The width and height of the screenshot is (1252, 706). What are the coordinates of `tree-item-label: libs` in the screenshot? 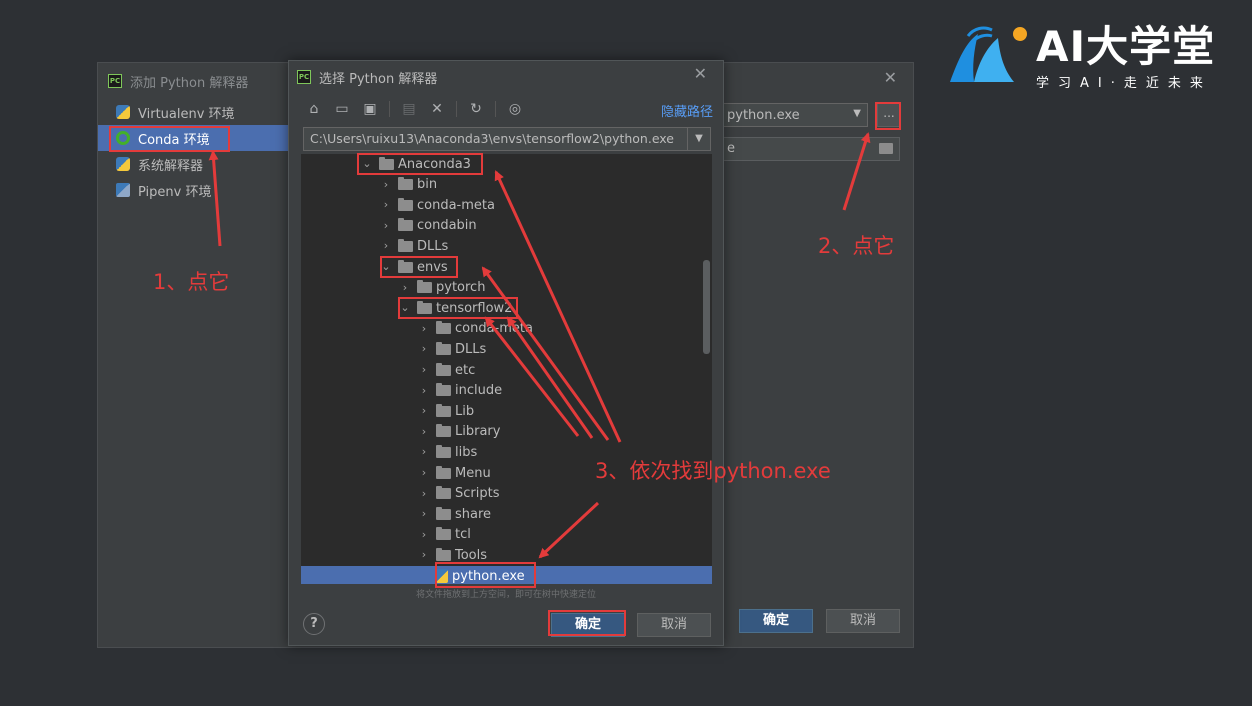 It's located at (466, 452).